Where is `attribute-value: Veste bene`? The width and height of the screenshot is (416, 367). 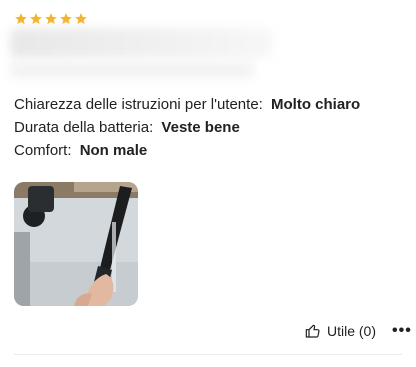 attribute-value: Veste bene is located at coordinates (200, 127).